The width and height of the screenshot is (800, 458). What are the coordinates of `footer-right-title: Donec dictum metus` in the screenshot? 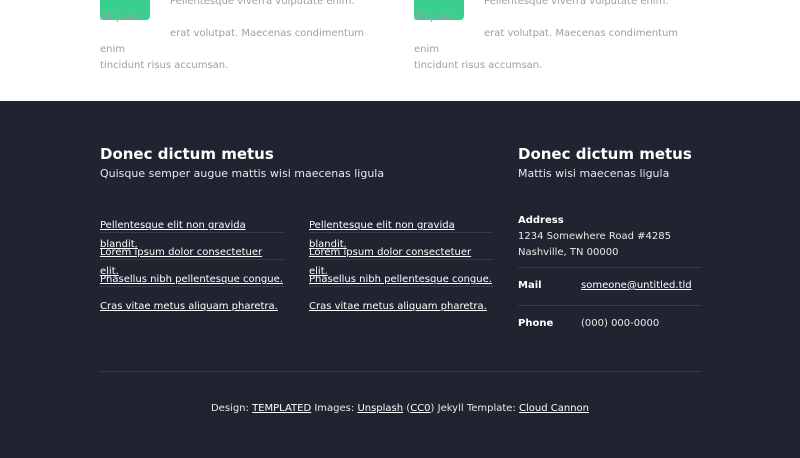 It's located at (605, 154).